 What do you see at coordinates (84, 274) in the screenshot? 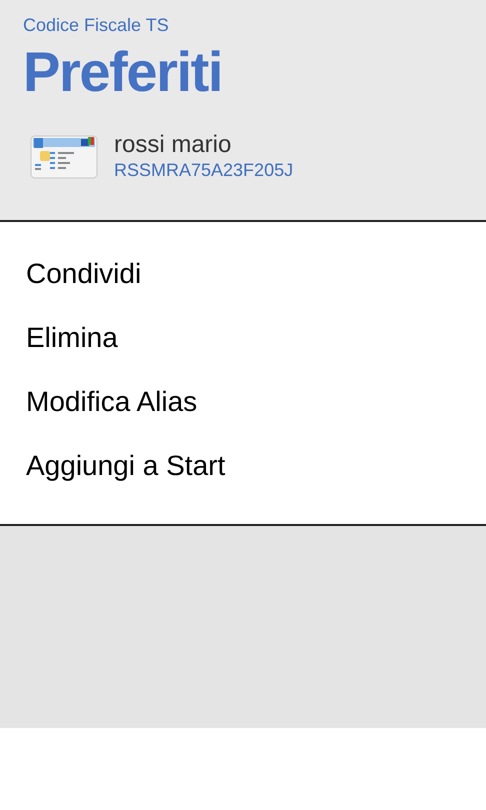
I see `menu-item: Condividi` at bounding box center [84, 274].